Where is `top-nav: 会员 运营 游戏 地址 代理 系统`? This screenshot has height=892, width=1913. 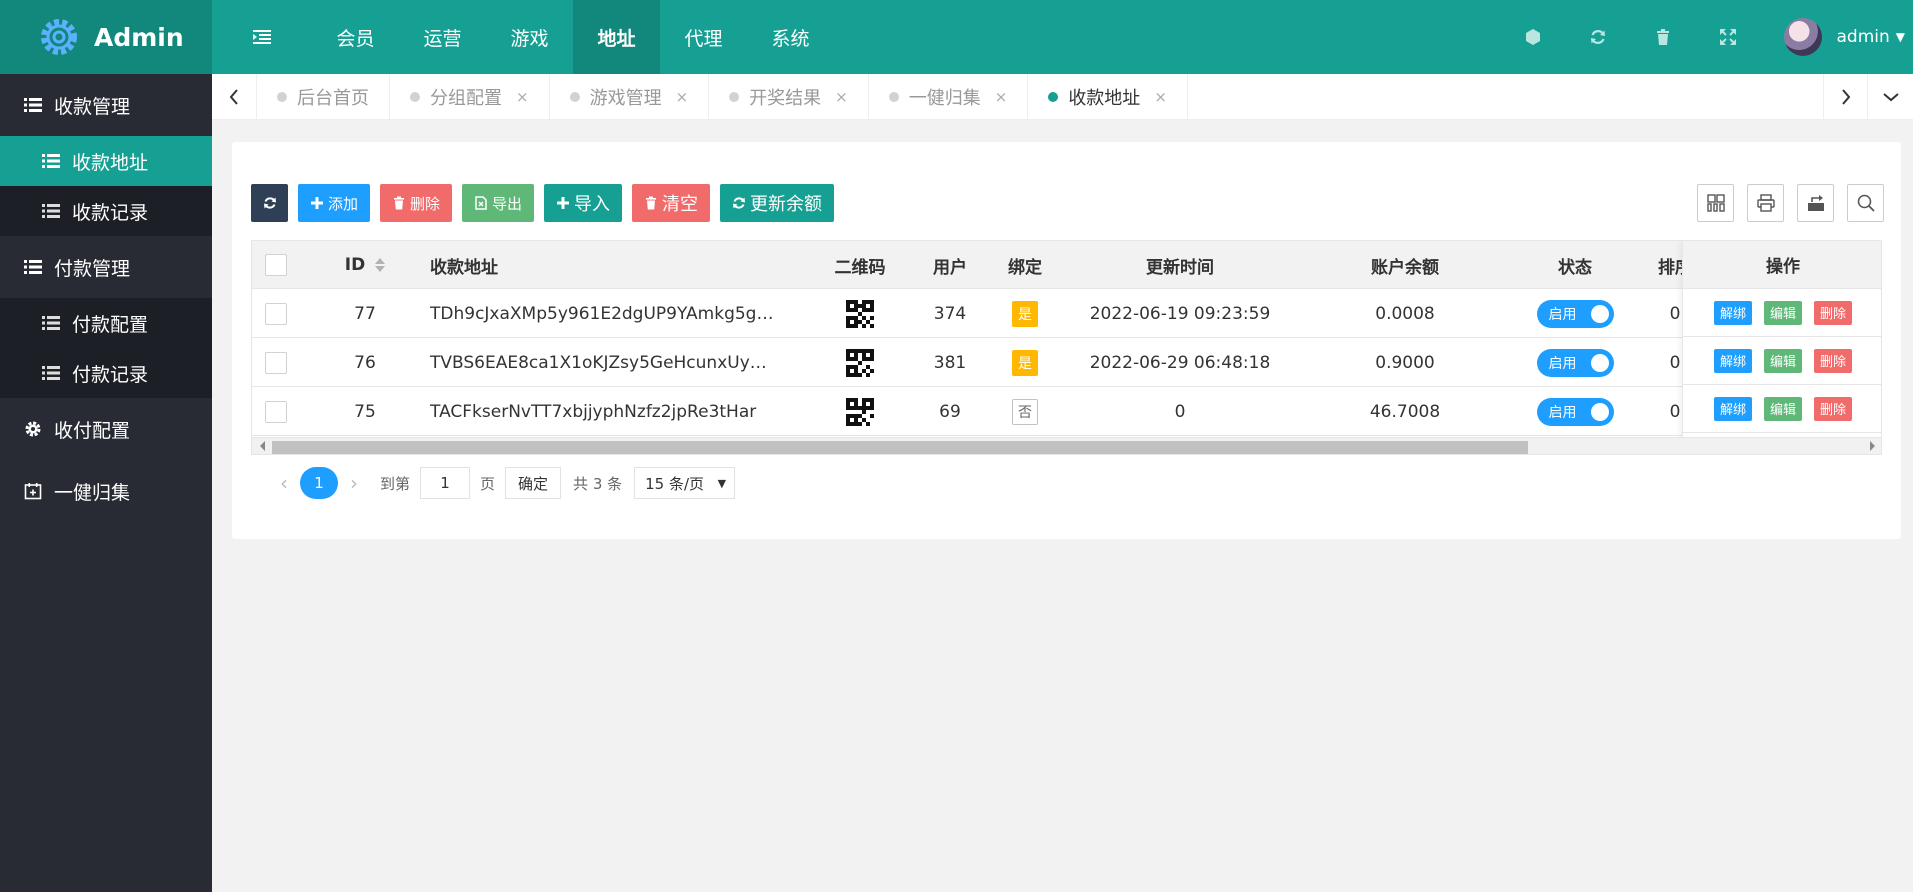 top-nav: 会员 运营 游戏 地址 代理 系统 is located at coordinates (523, 37).